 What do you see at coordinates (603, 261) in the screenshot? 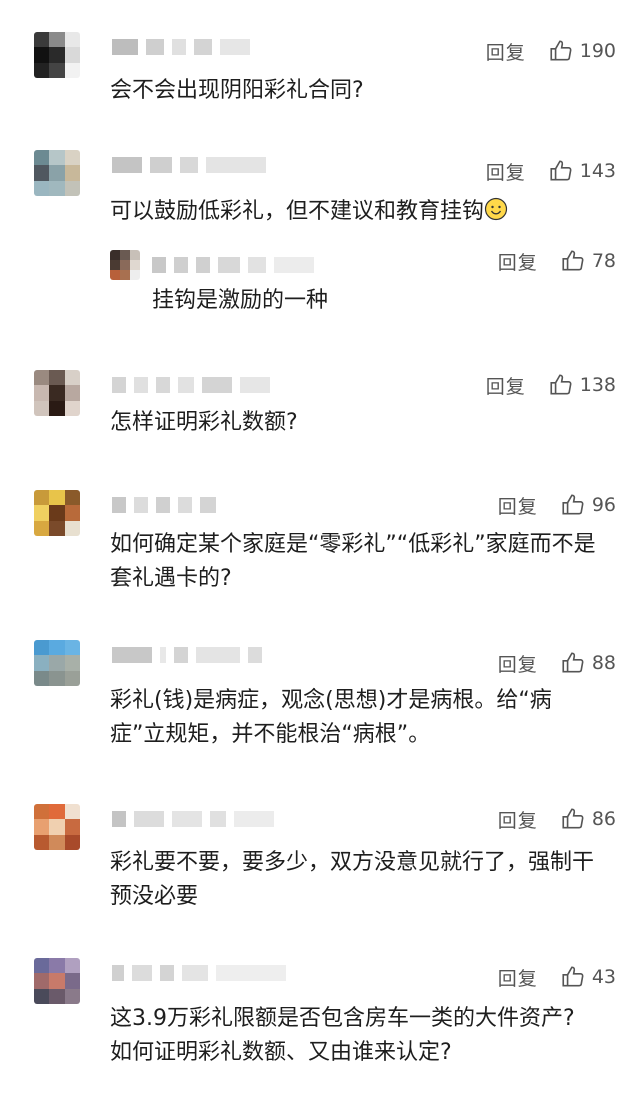
I see `like-count: 78` at bounding box center [603, 261].